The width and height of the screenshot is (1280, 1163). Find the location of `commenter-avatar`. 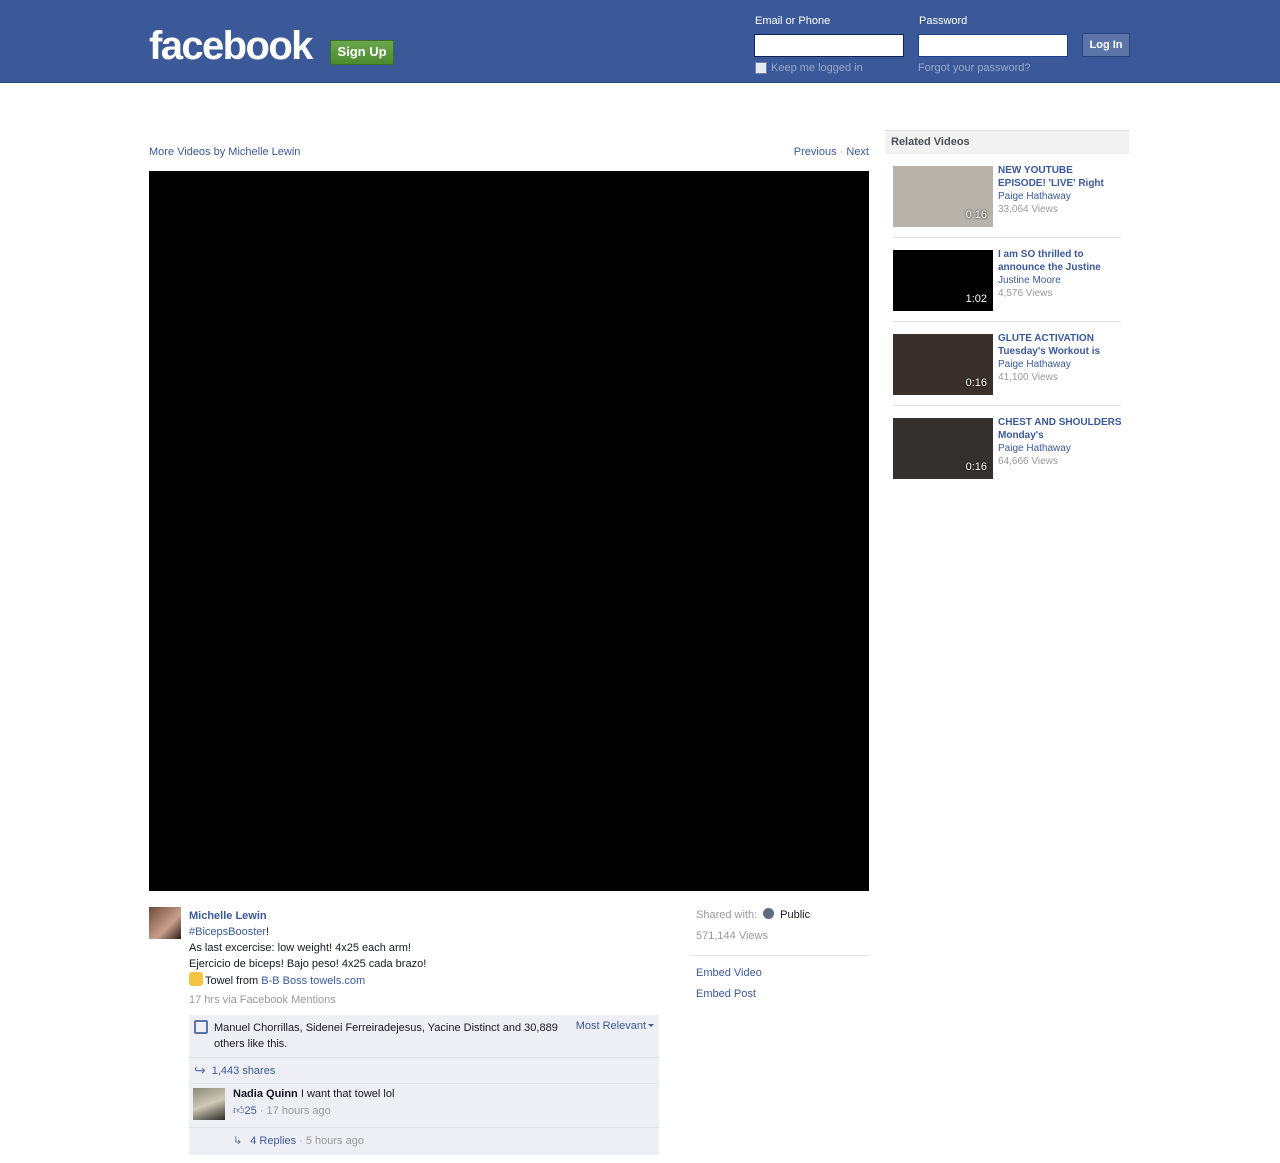

commenter-avatar is located at coordinates (209, 1104).